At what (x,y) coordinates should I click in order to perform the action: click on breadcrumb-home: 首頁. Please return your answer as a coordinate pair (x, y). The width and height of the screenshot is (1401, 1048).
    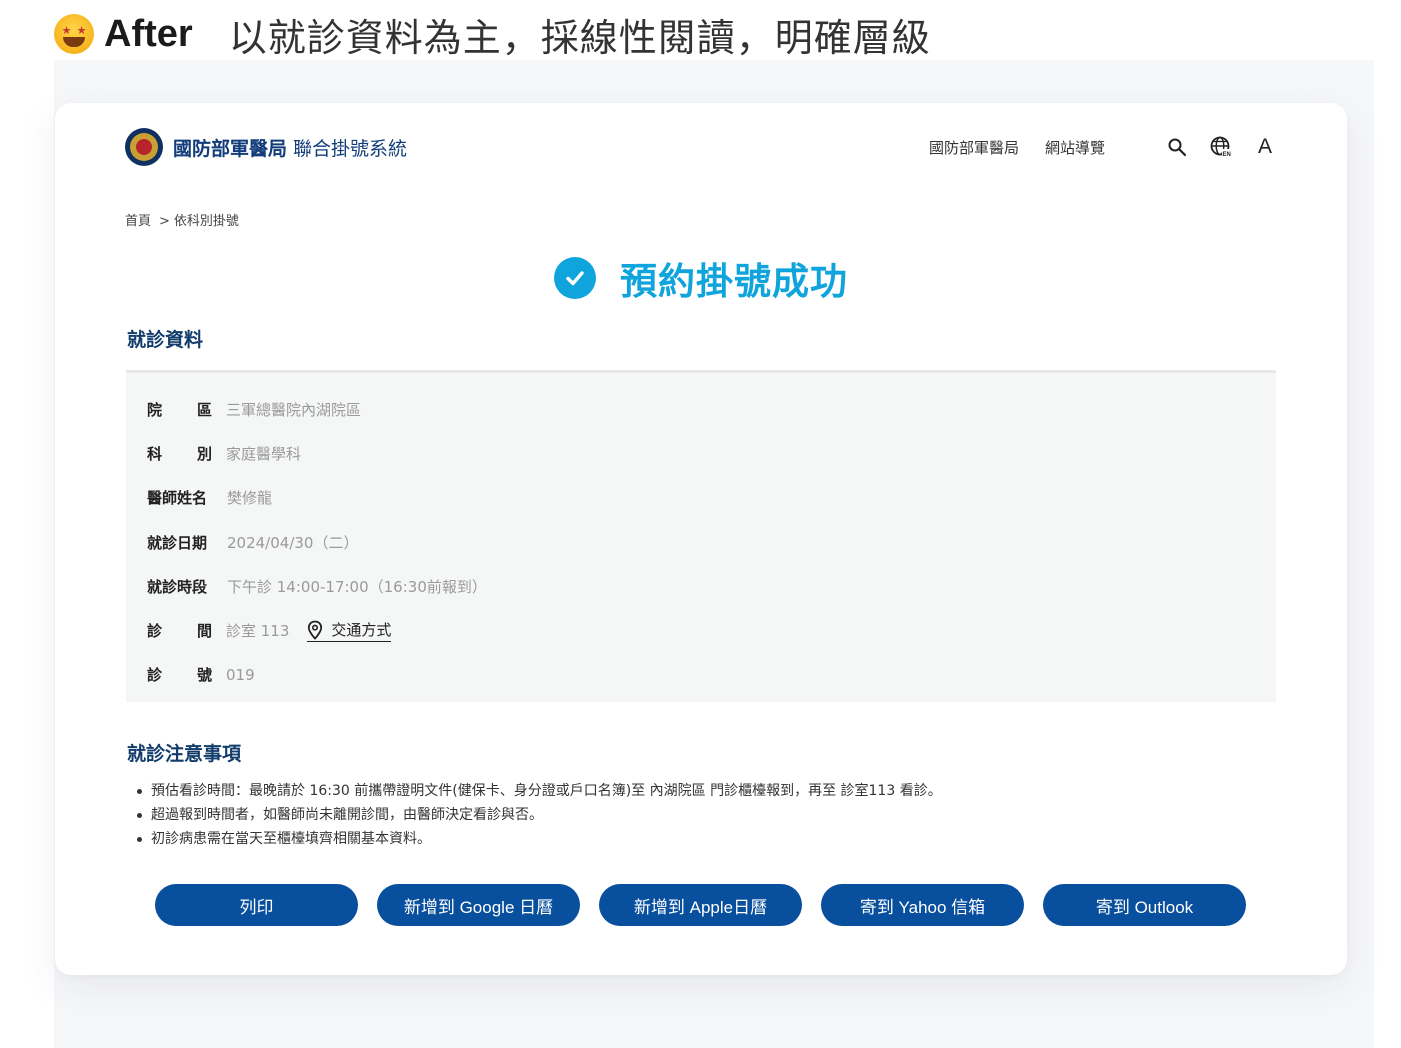
    Looking at the image, I should click on (138, 221).